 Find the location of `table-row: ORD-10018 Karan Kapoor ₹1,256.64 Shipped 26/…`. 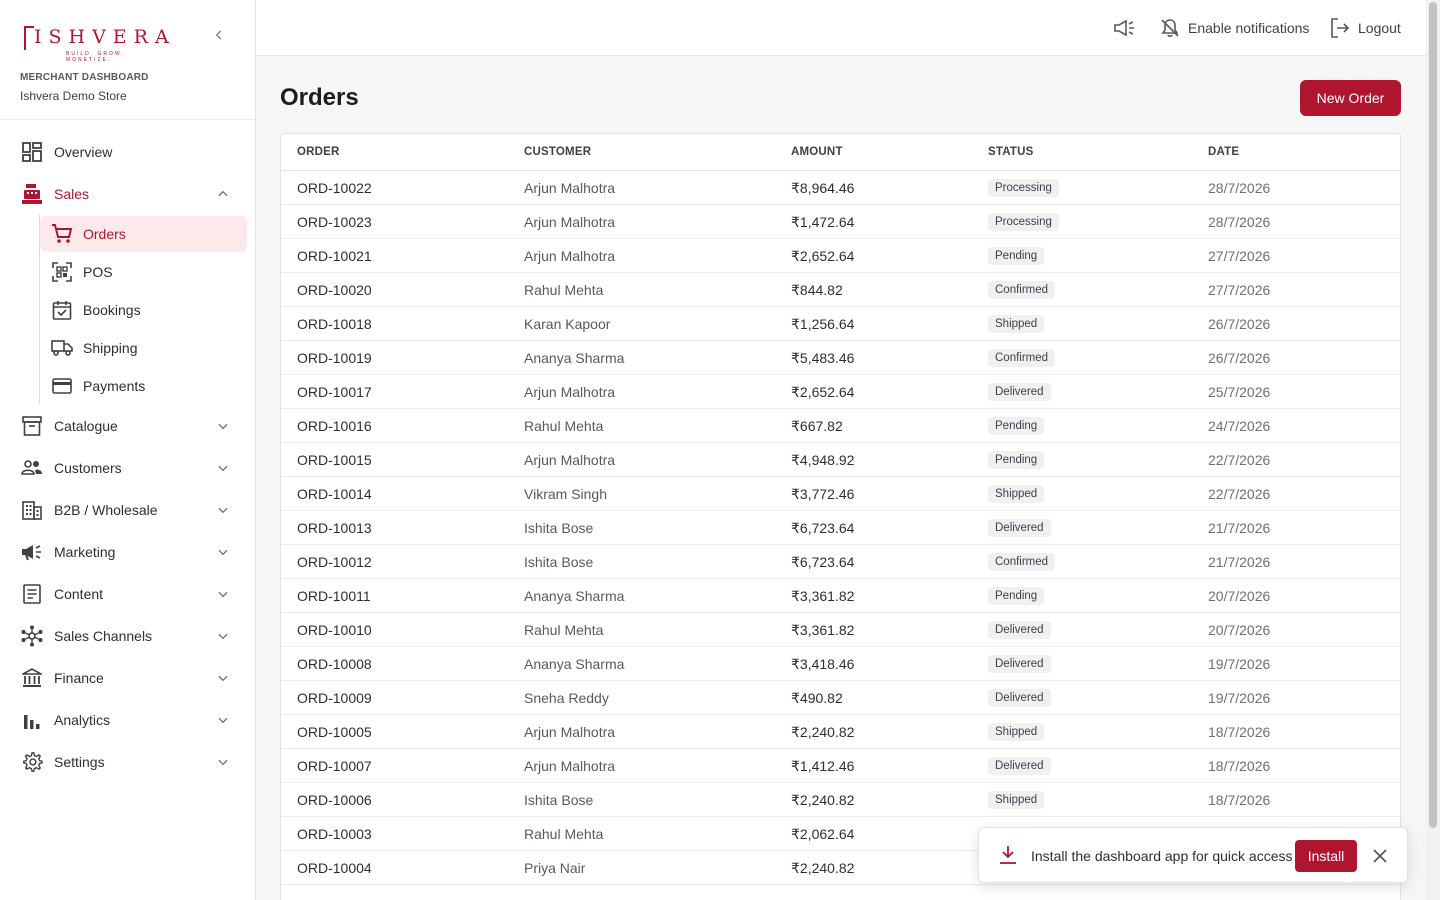

table-row: ORD-10018 Karan Kapoor ₹1,256.64 Shipped 26/… is located at coordinates (840, 324).